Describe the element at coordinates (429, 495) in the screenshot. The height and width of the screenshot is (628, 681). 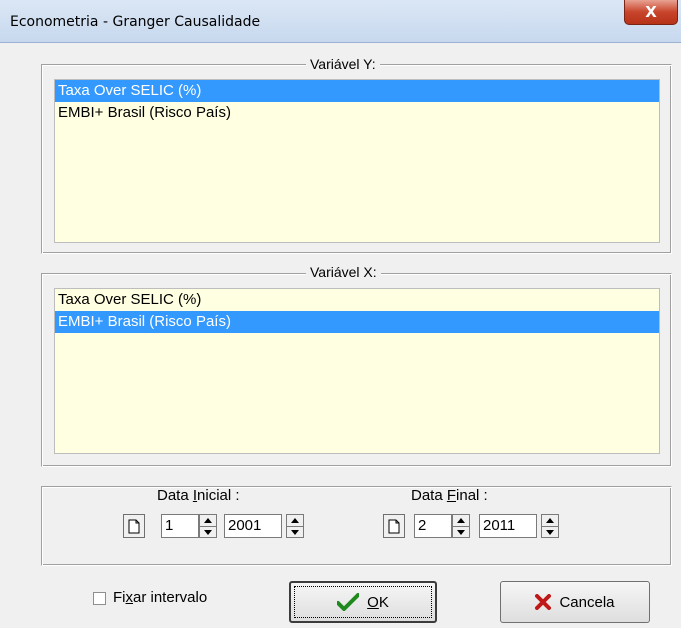
I see `end-date-label-text: Data` at that location.